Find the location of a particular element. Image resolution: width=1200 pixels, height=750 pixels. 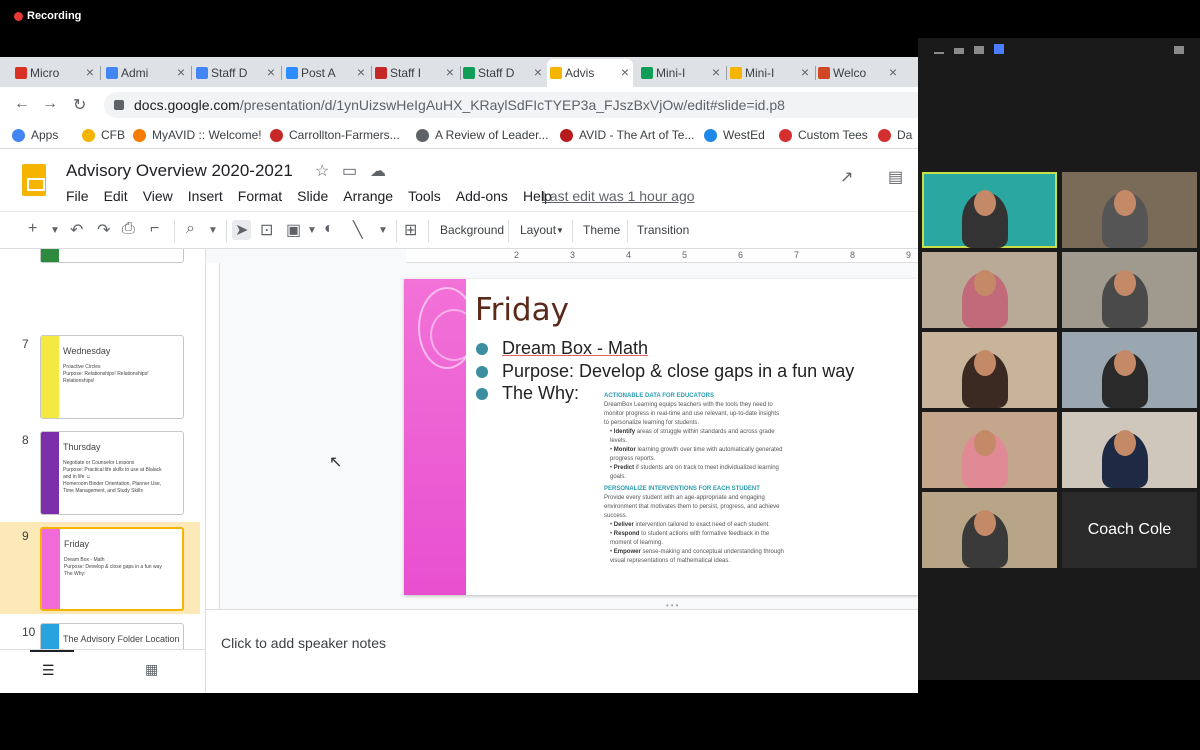

bookmark-label: Custom Tees is located at coordinates (833, 135).